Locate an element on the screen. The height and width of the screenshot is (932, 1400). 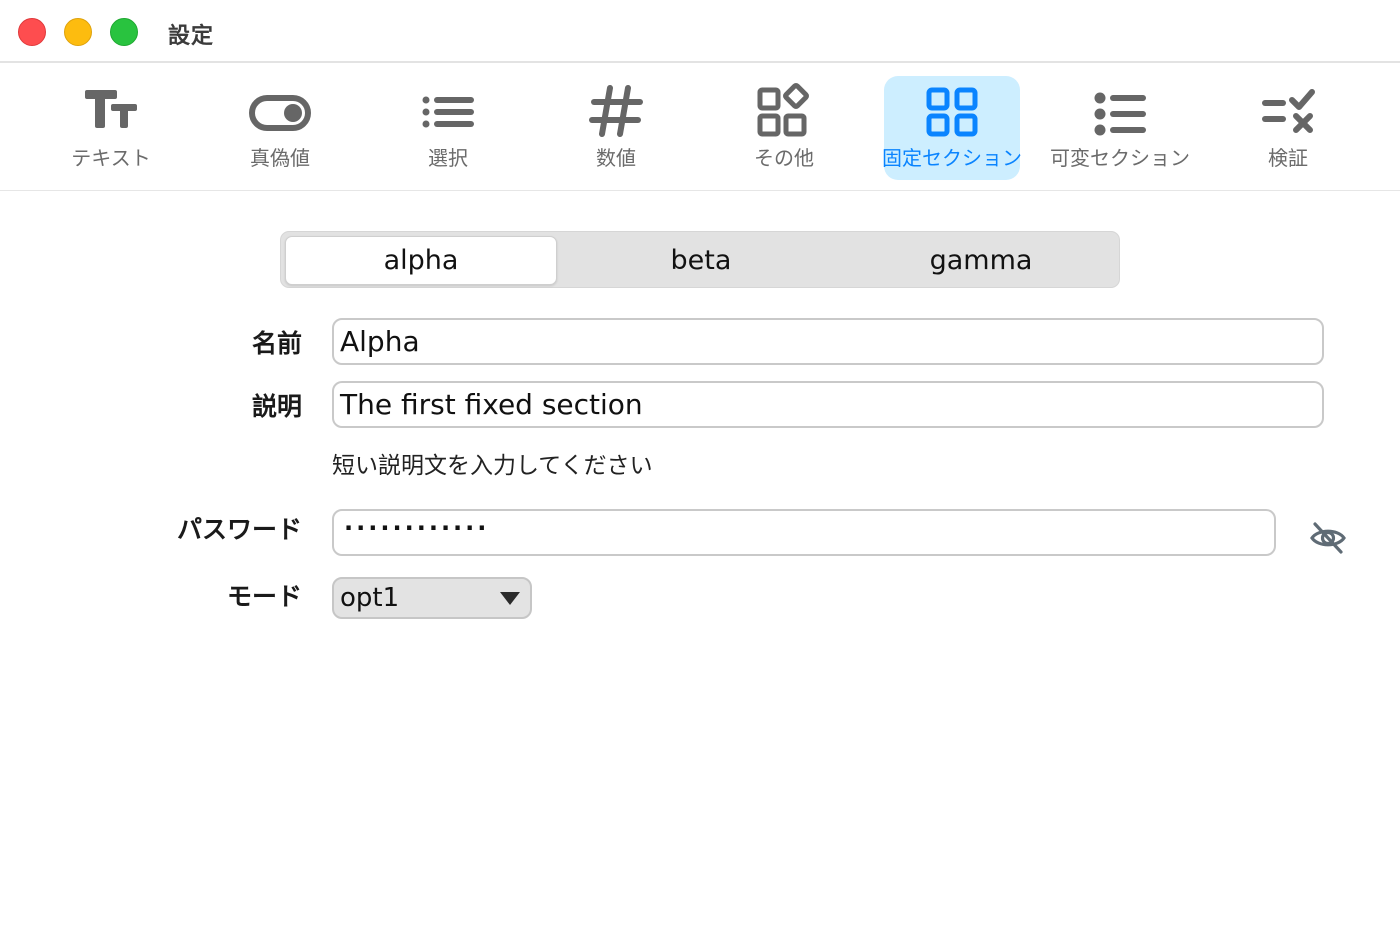
minimize-window-button is located at coordinates (78, 32).